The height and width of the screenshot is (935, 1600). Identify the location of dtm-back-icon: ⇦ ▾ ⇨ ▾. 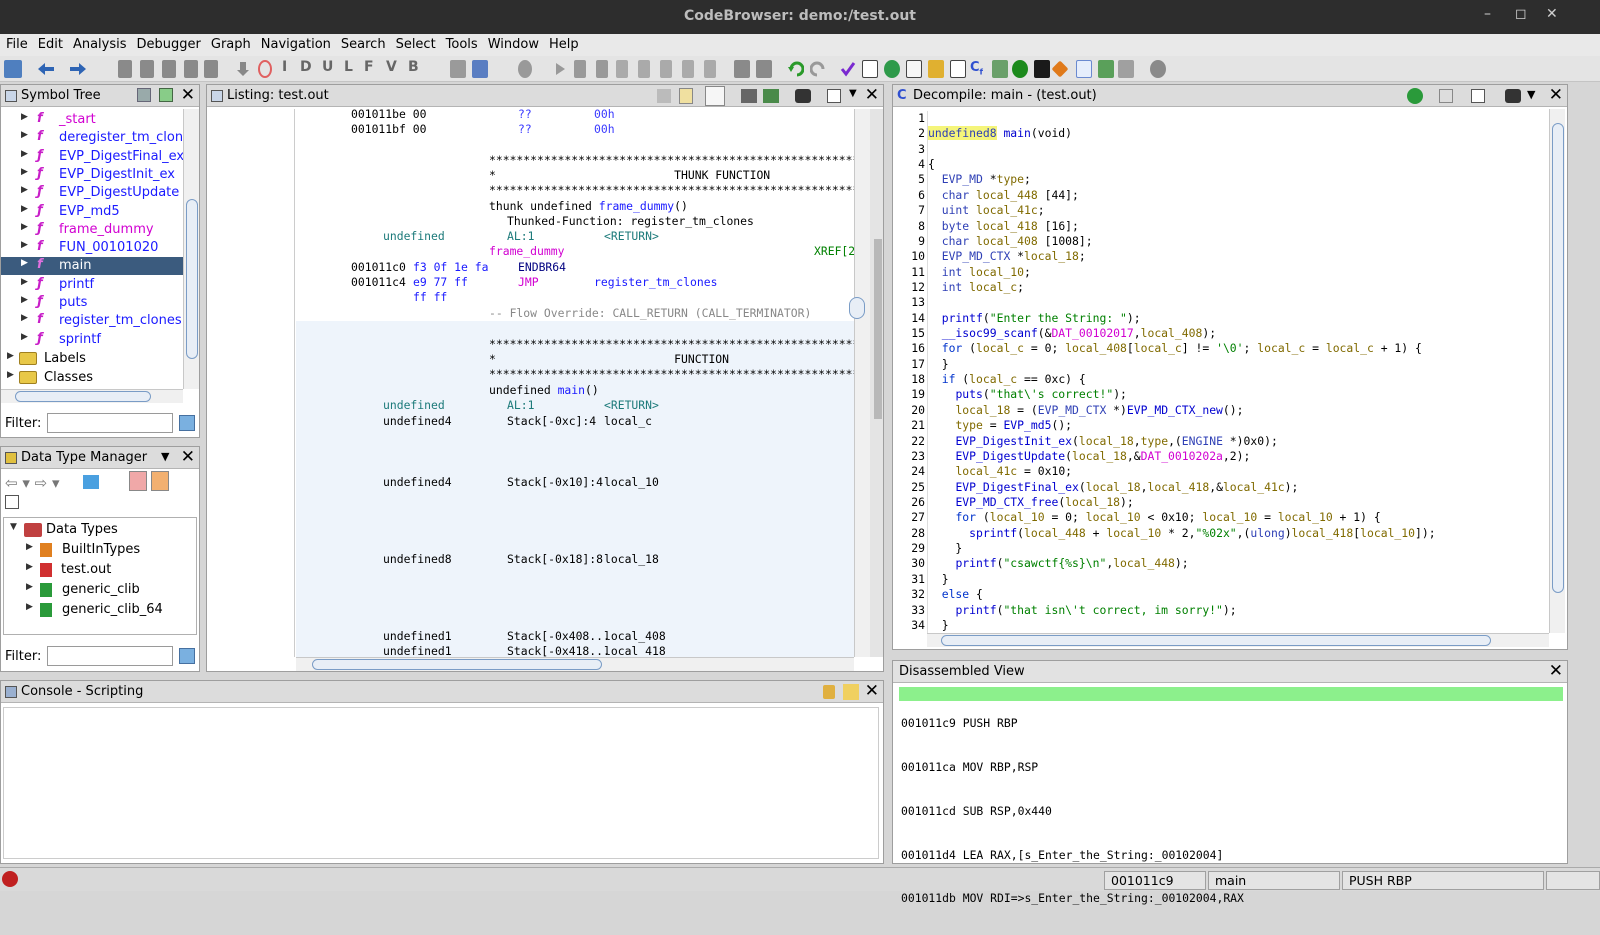
(32, 483).